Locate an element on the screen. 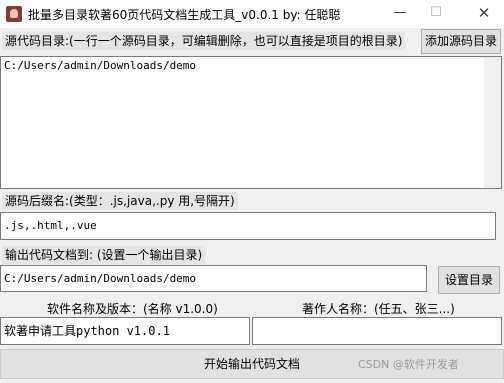 The height and width of the screenshot is (383, 504). watermark: CSDN @软件开发者 is located at coordinates (408, 364).